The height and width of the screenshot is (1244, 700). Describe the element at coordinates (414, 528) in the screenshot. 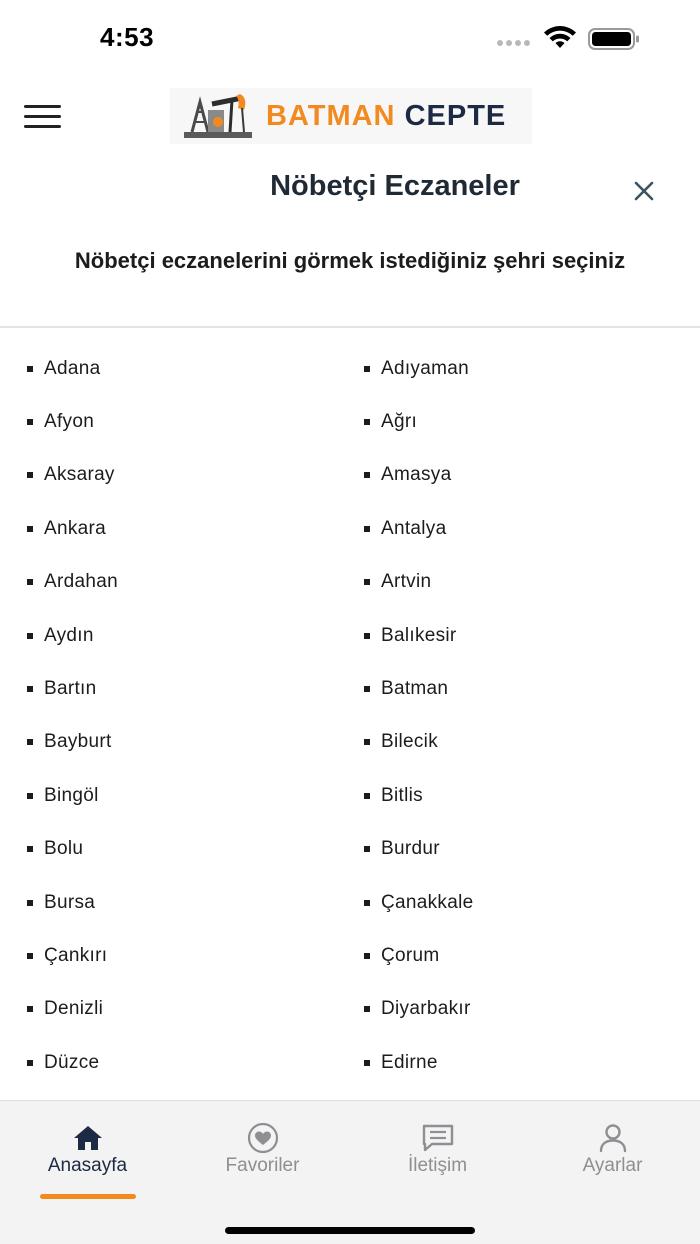

I see `city-name: Antalya` at that location.